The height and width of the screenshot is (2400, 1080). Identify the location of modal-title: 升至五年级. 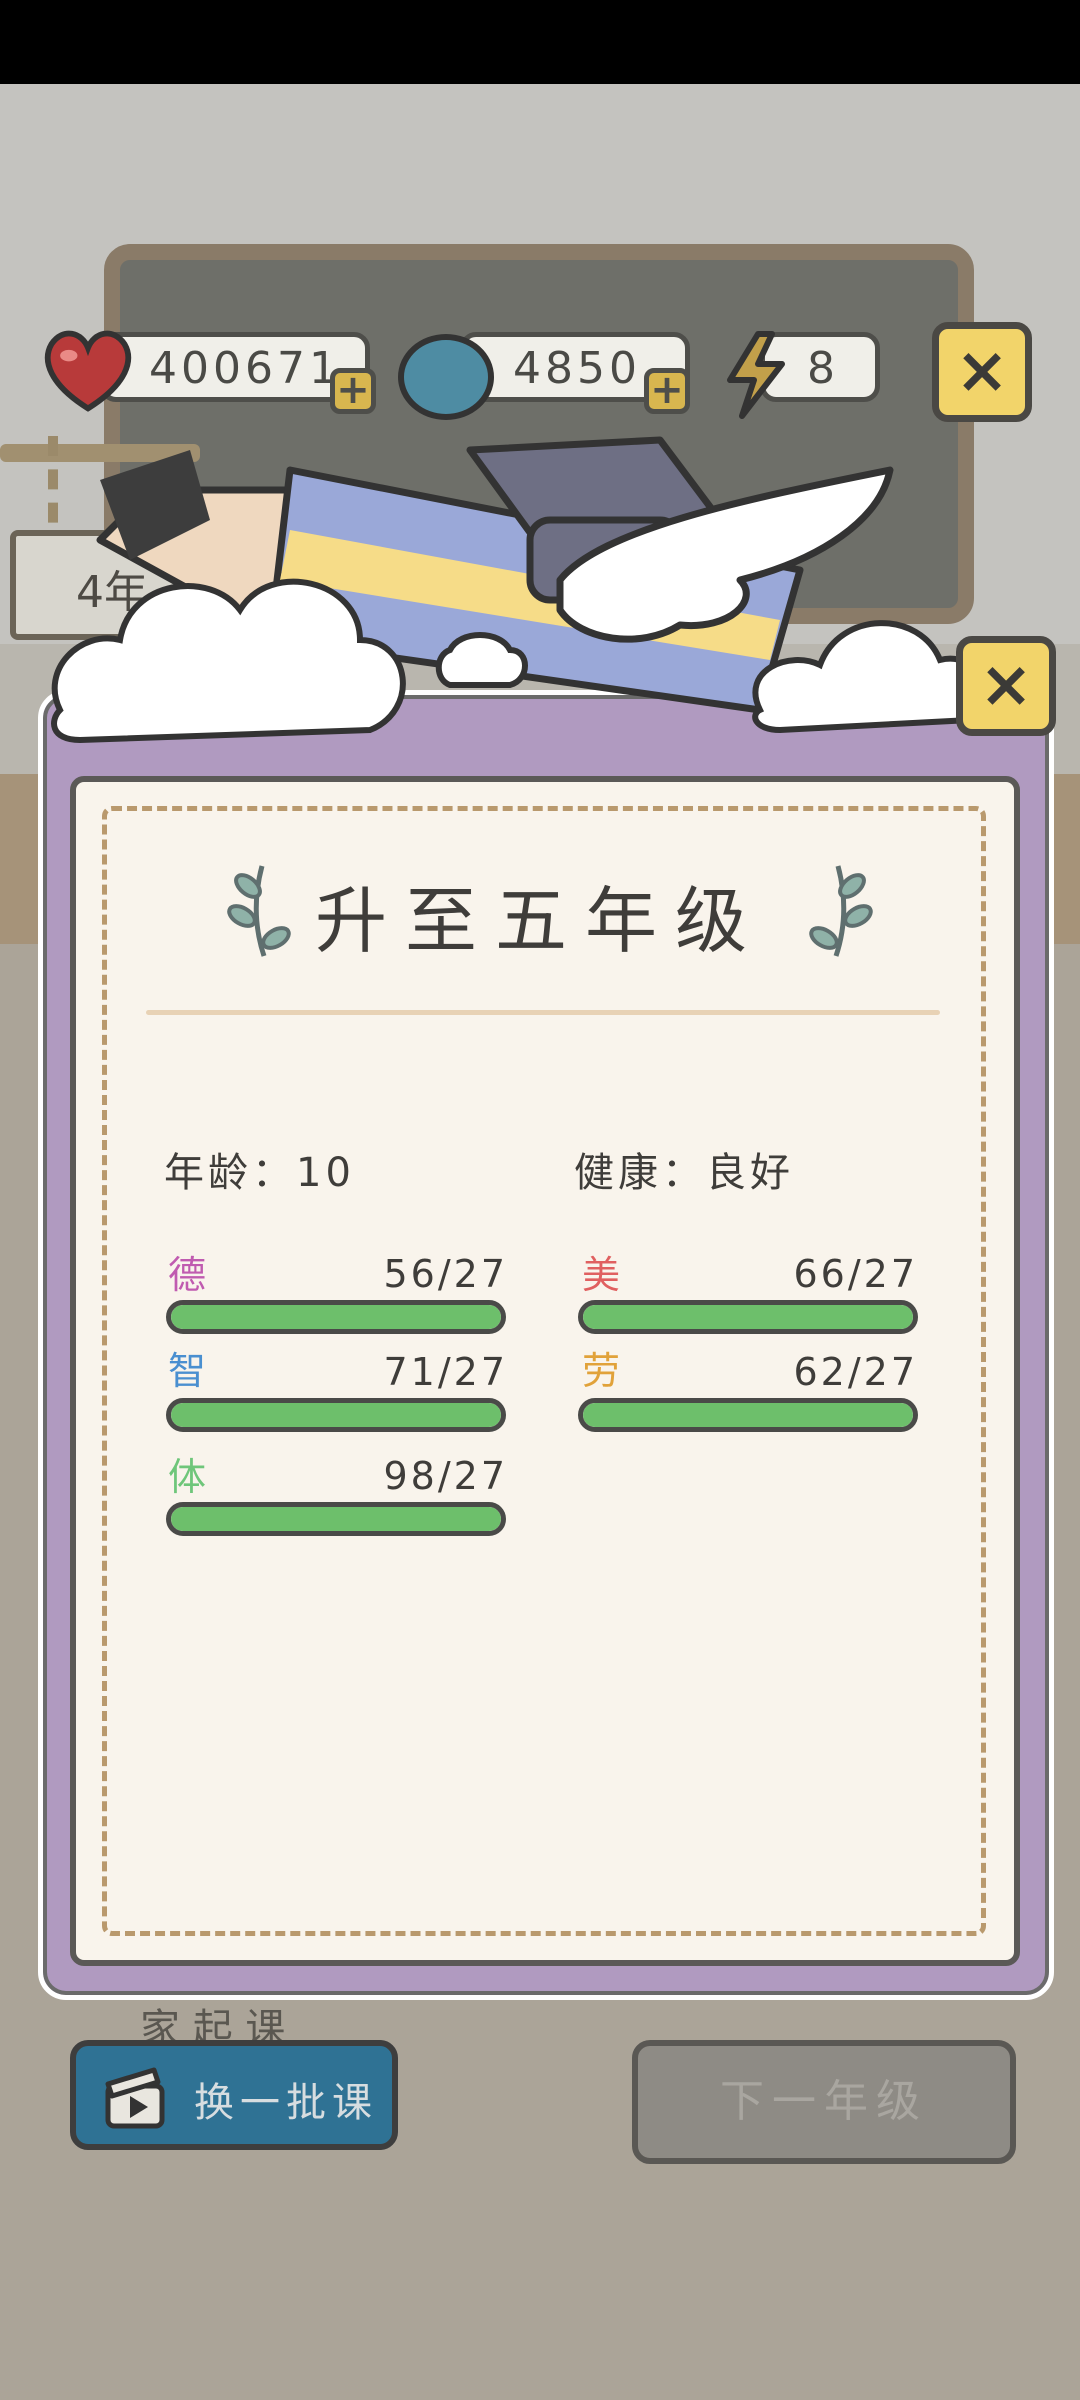
(539, 921).